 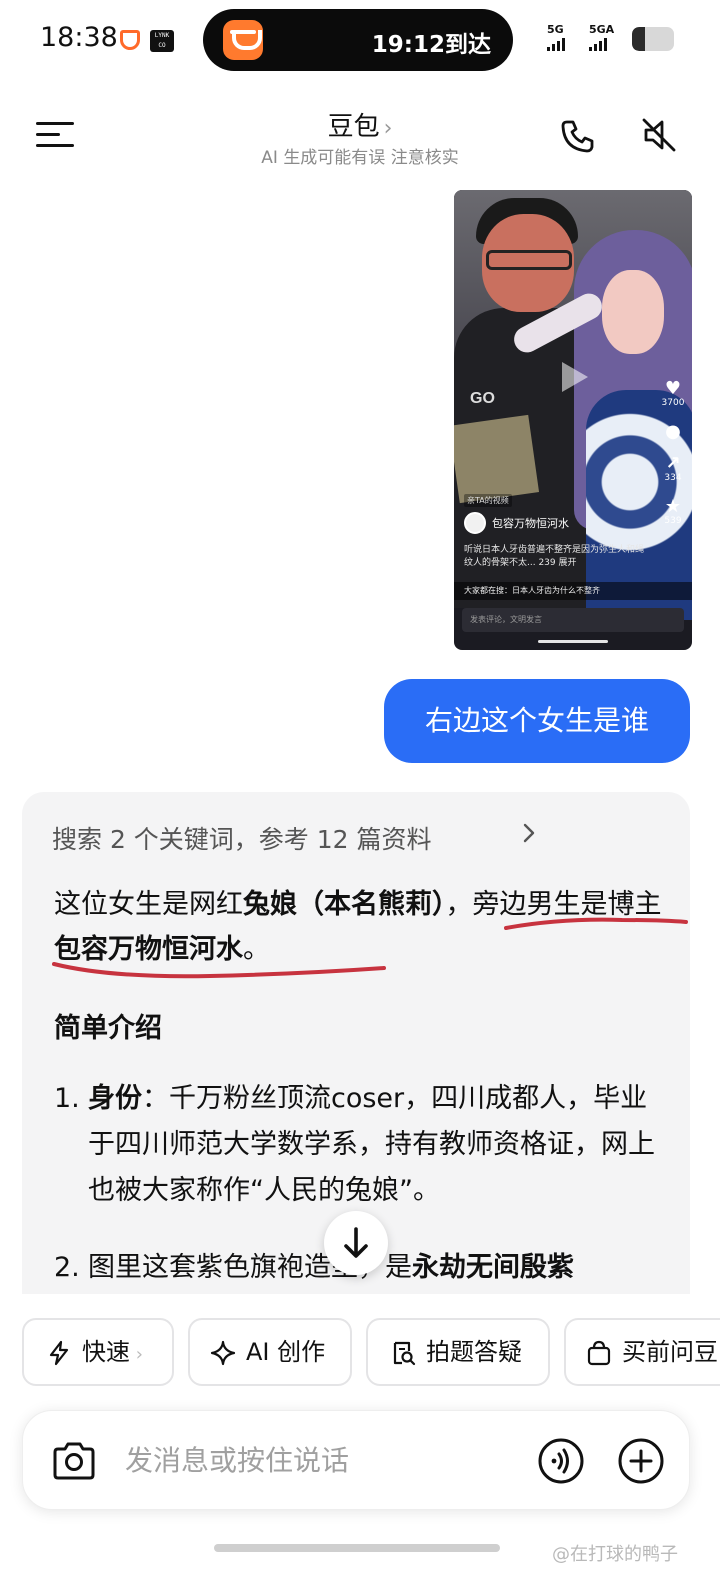 What do you see at coordinates (573, 591) in the screenshot?
I see `video-search-hint: 大家都在搜：日本人牙齿为什么不整齐` at bounding box center [573, 591].